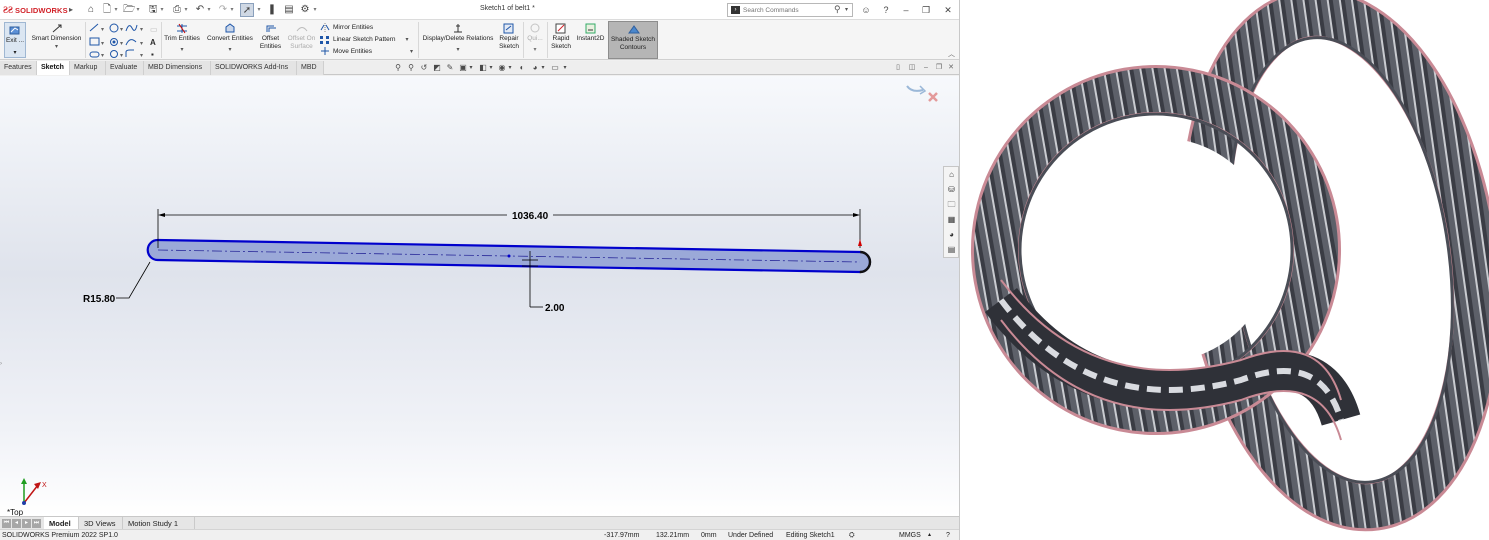 Image resolution: width=1489 pixels, height=540 pixels. Describe the element at coordinates (458, 50) in the screenshot. I see `relations-dropdown-icon: ▾` at that location.